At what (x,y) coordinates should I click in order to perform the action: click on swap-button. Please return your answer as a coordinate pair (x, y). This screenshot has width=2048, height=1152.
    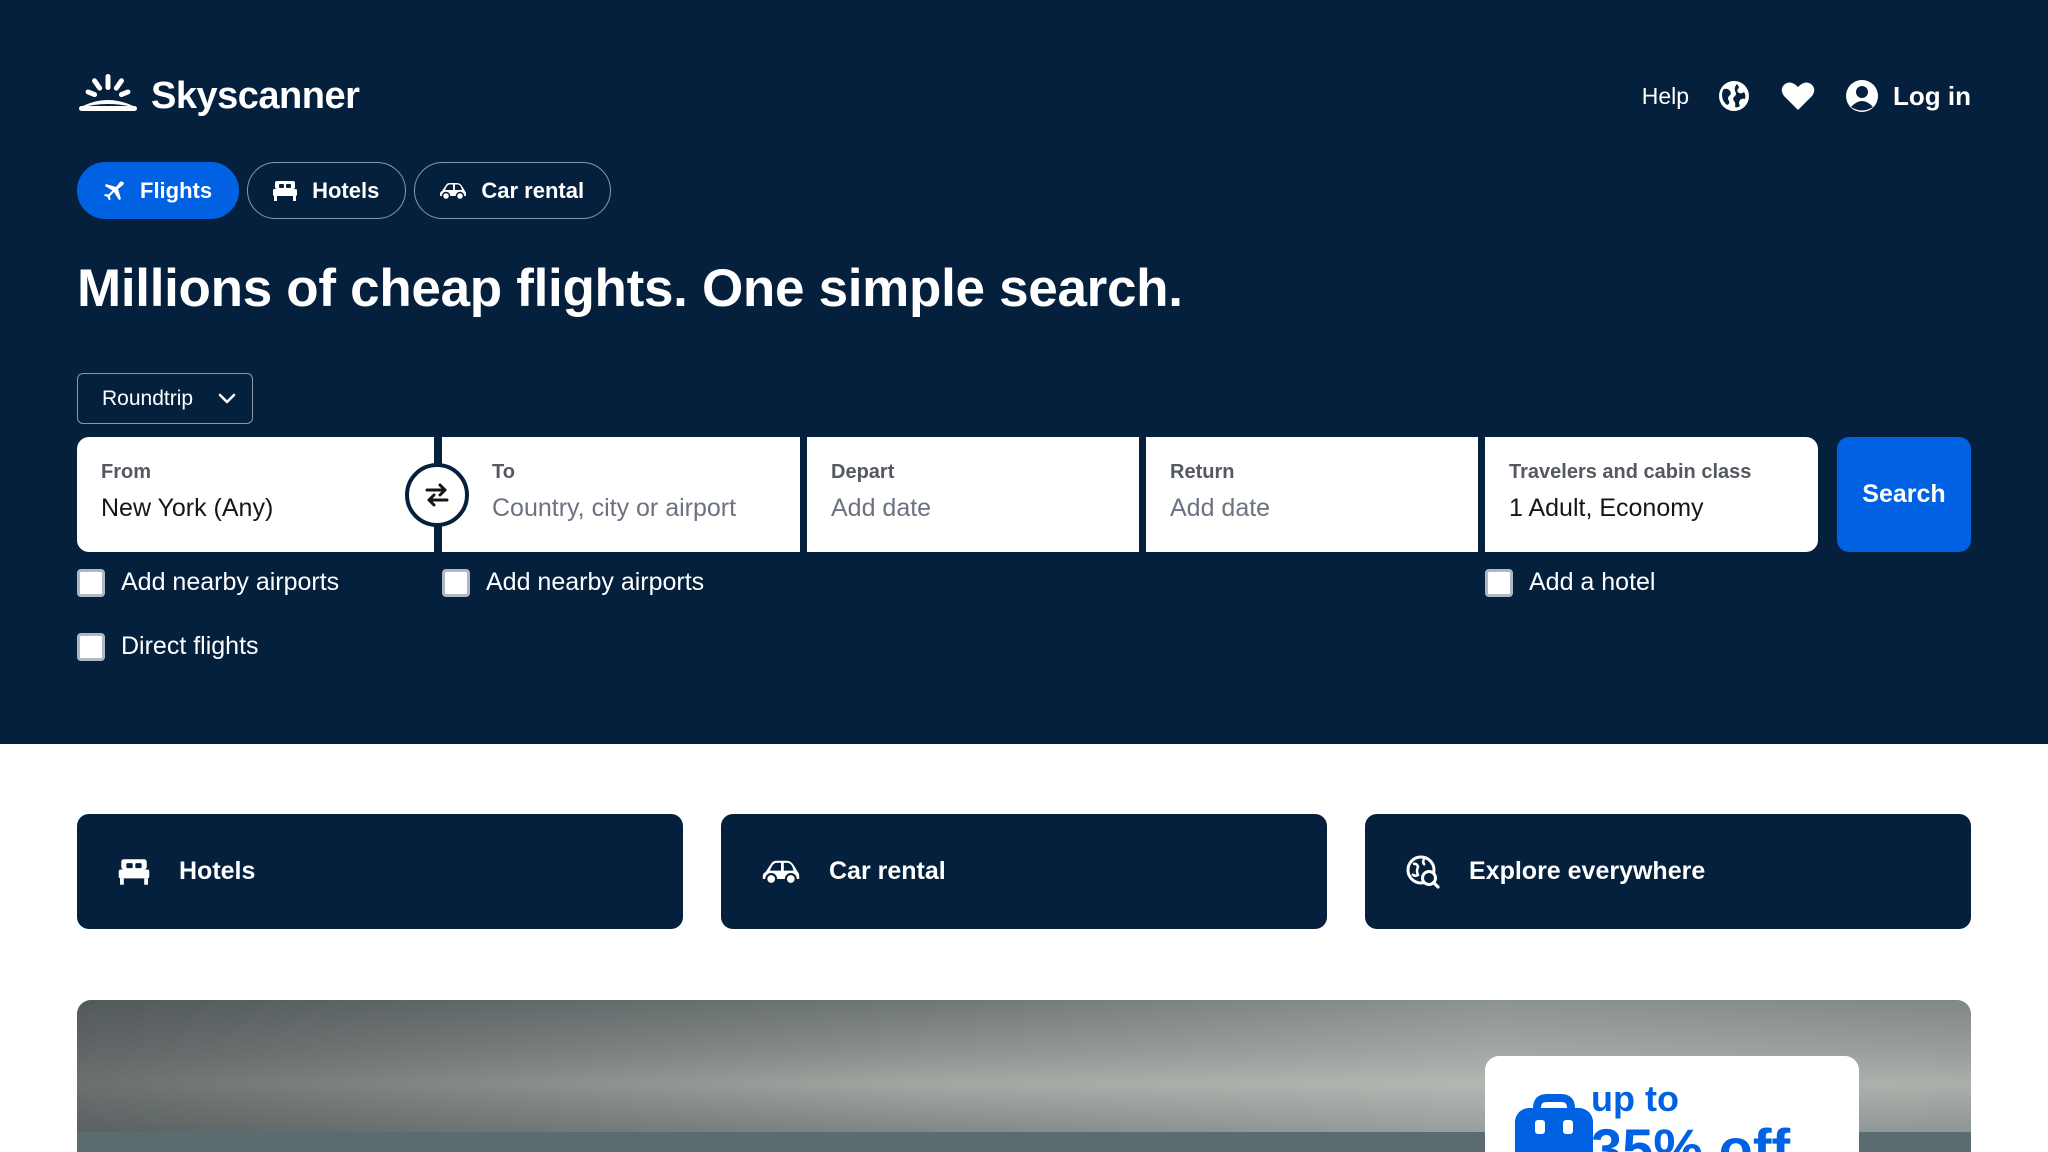
    Looking at the image, I should click on (437, 495).